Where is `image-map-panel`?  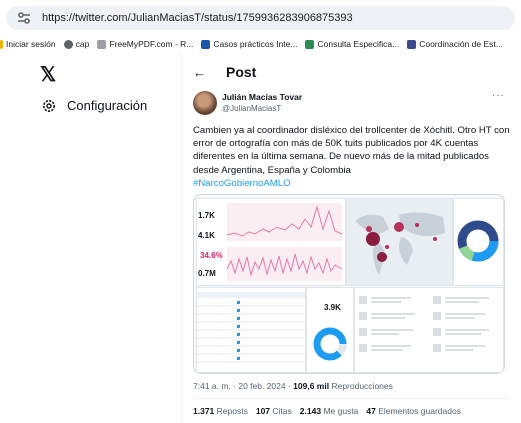
image-map-panel is located at coordinates (399, 242).